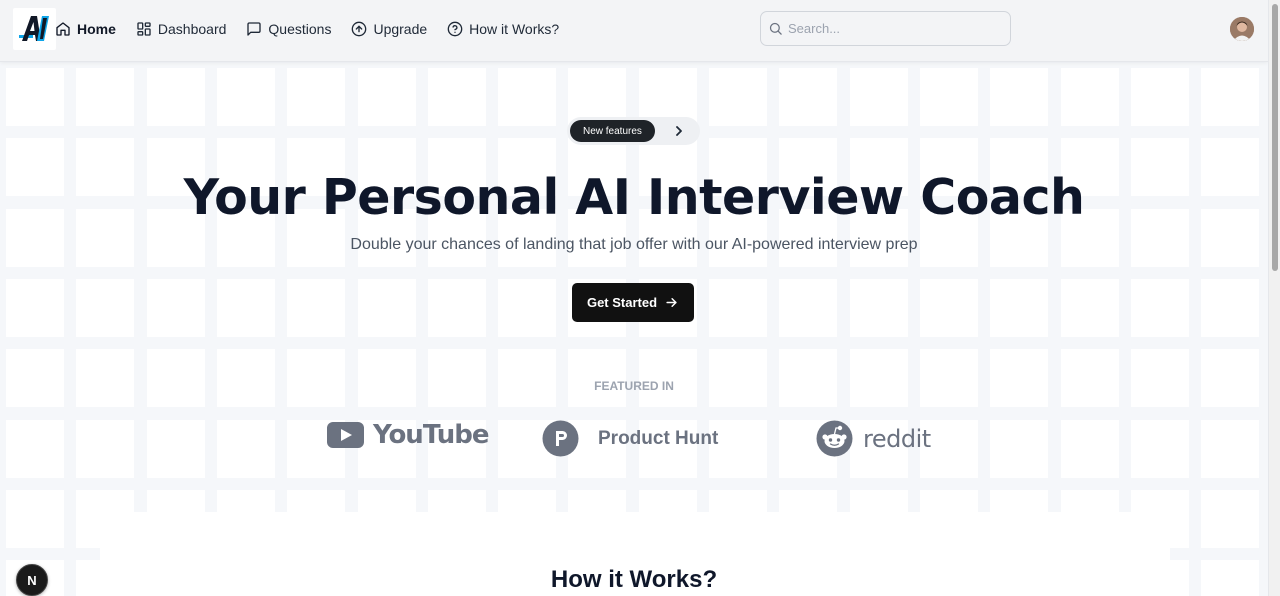  What do you see at coordinates (622, 302) in the screenshot?
I see `get-started-label: Get Started` at bounding box center [622, 302].